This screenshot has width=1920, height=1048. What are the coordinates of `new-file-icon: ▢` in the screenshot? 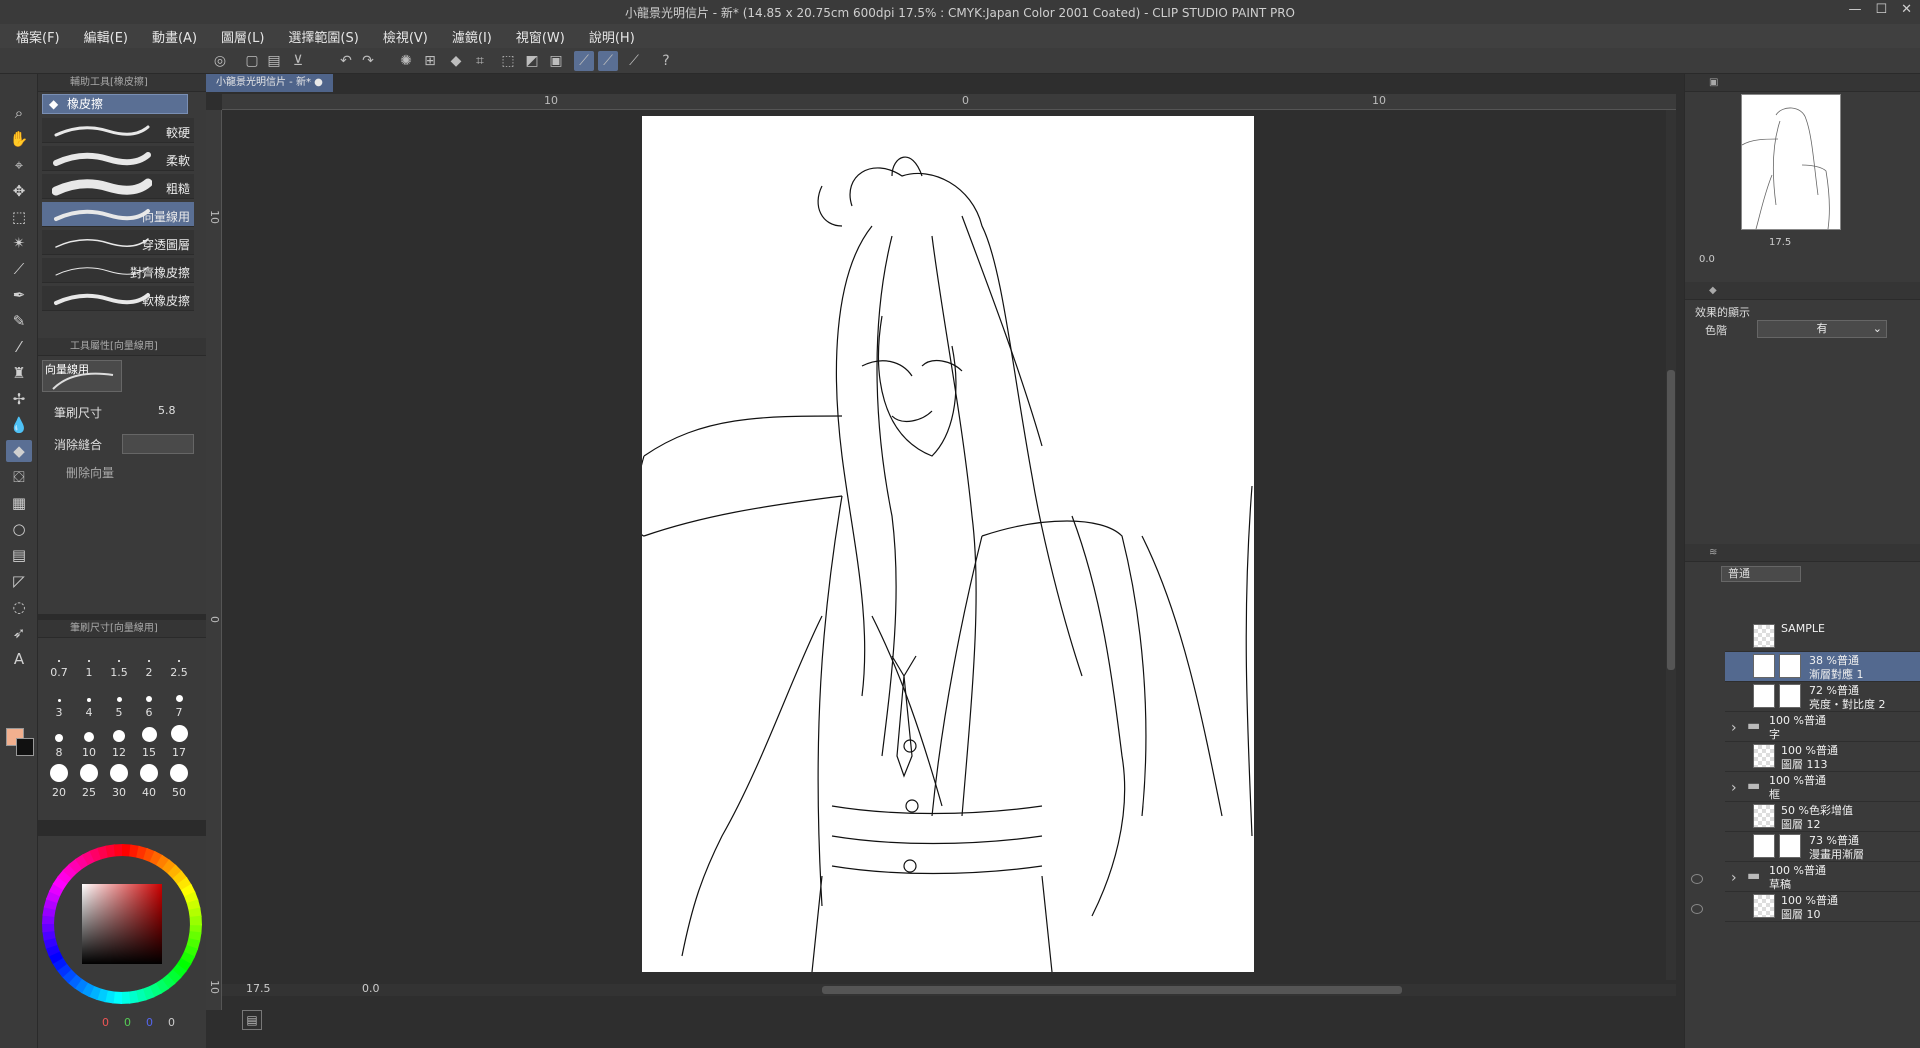 It's located at (252, 61).